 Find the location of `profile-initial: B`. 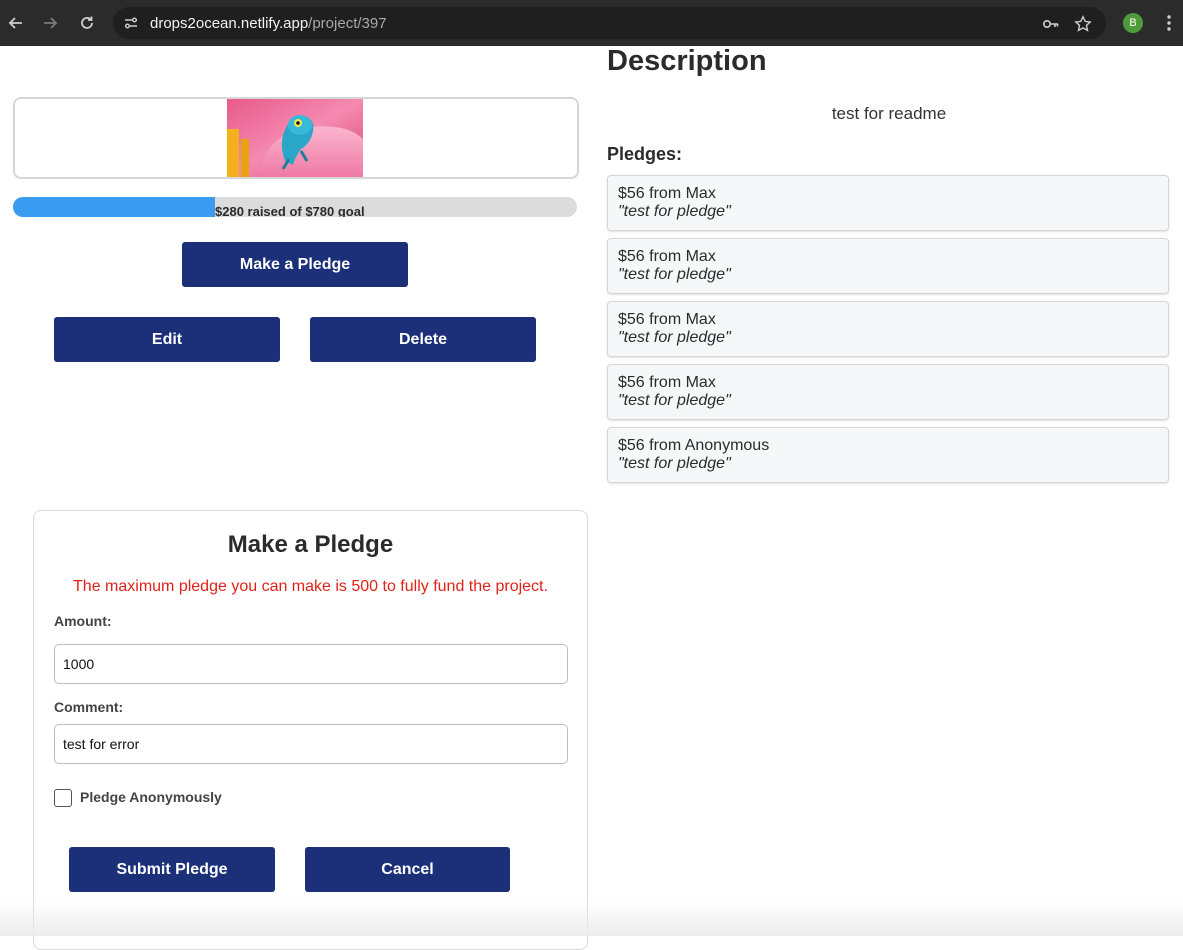

profile-initial: B is located at coordinates (1133, 23).